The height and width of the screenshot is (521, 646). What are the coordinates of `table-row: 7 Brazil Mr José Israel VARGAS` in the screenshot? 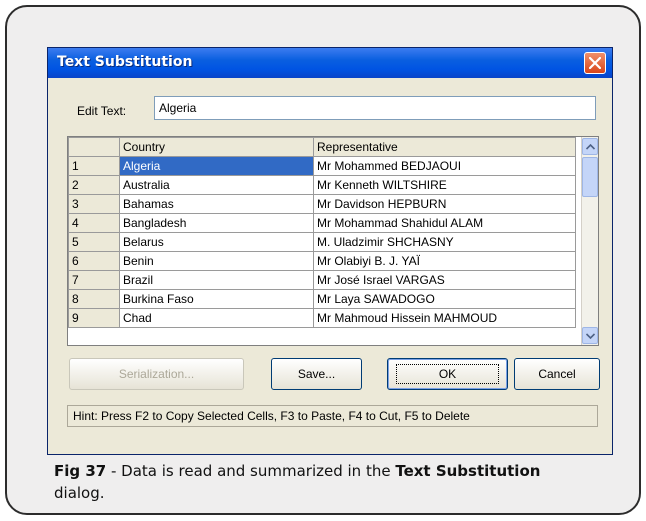 It's located at (322, 280).